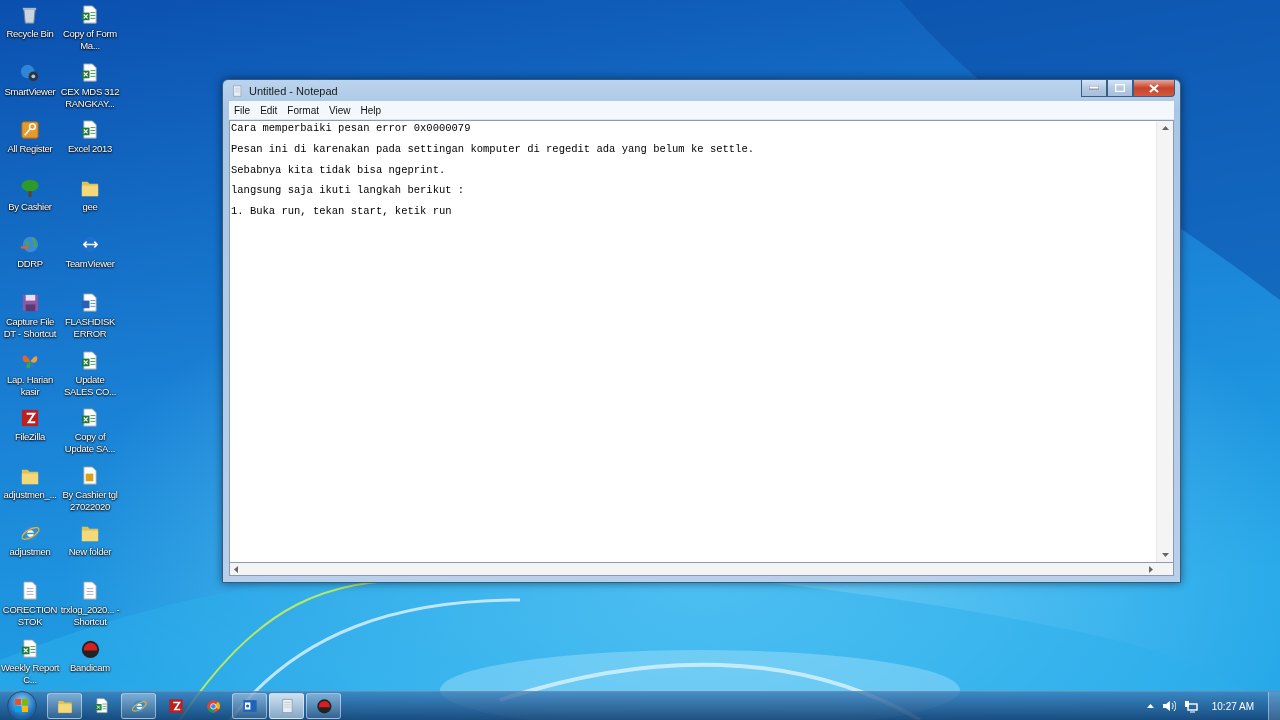 The width and height of the screenshot is (1280, 720). Describe the element at coordinates (90, 206) in the screenshot. I see `icon-label: gee` at that location.